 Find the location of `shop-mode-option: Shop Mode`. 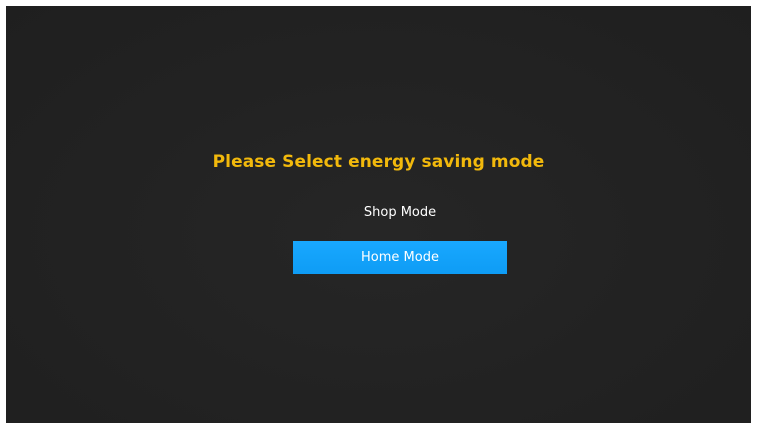

shop-mode-option: Shop Mode is located at coordinates (400, 212).